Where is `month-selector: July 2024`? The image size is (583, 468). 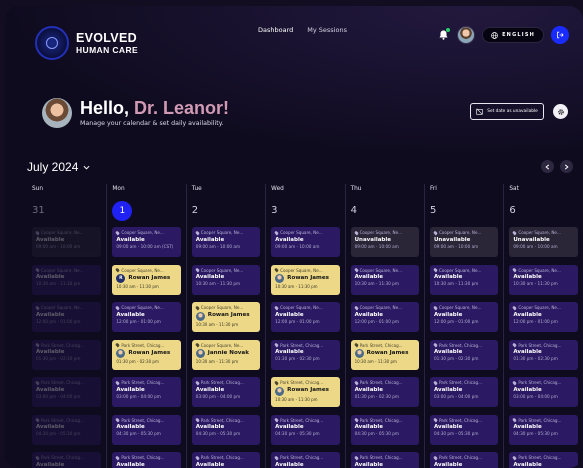
month-selector: July 2024 is located at coordinates (58, 167).